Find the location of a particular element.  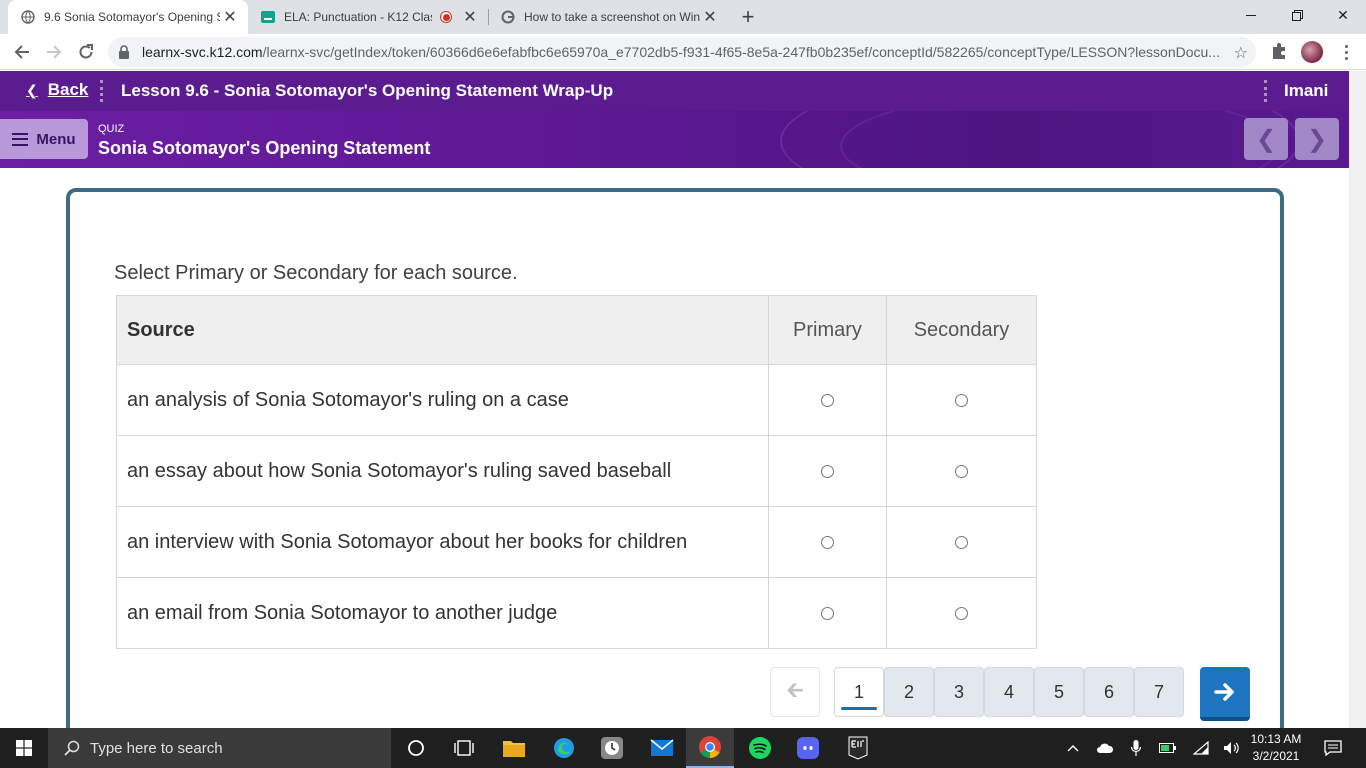

tab-title: 9.6 Sonia Sotomayor's Opening S is located at coordinates (132, 17).